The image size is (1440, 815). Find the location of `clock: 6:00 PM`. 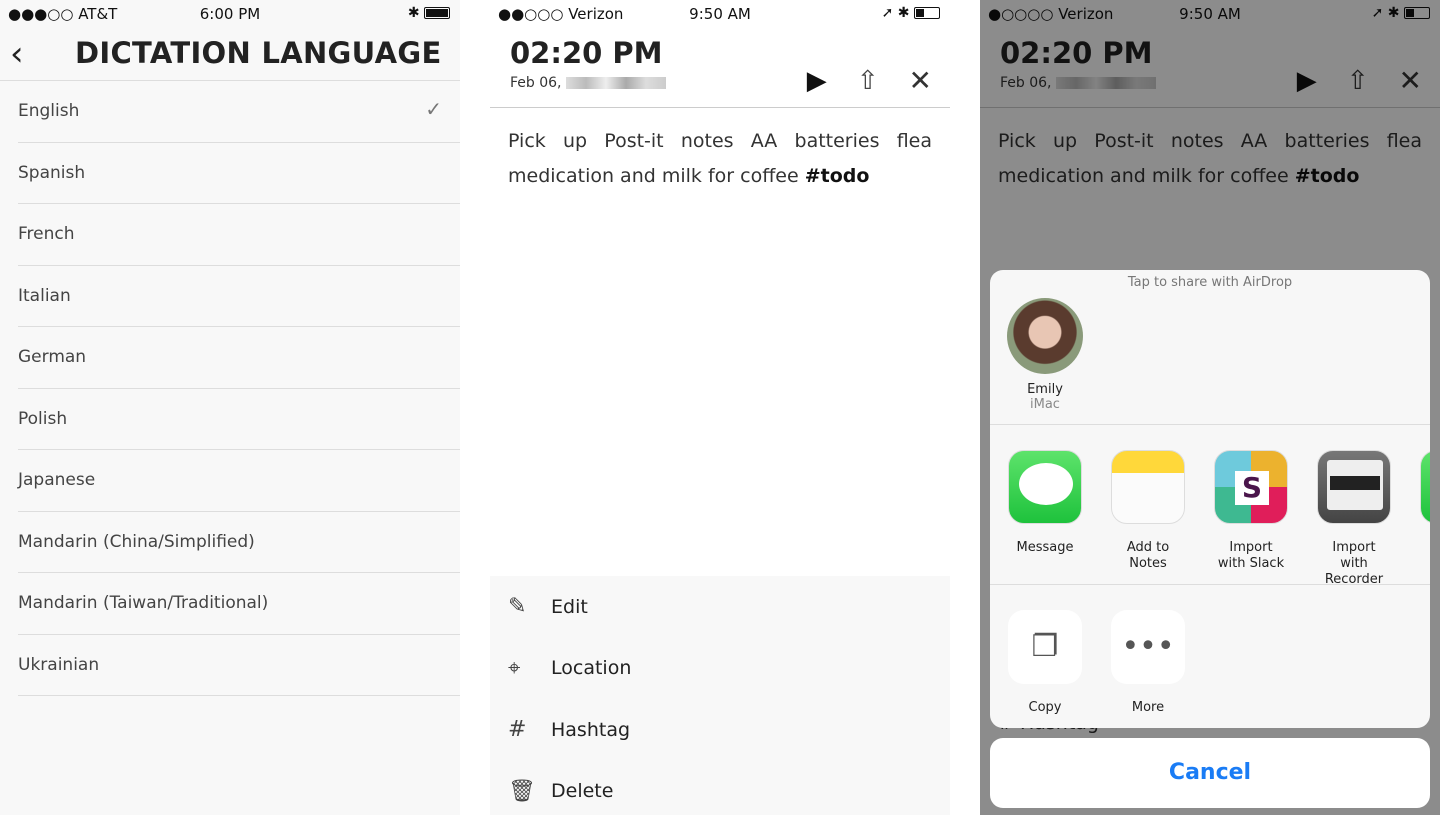

clock: 6:00 PM is located at coordinates (230, 14).